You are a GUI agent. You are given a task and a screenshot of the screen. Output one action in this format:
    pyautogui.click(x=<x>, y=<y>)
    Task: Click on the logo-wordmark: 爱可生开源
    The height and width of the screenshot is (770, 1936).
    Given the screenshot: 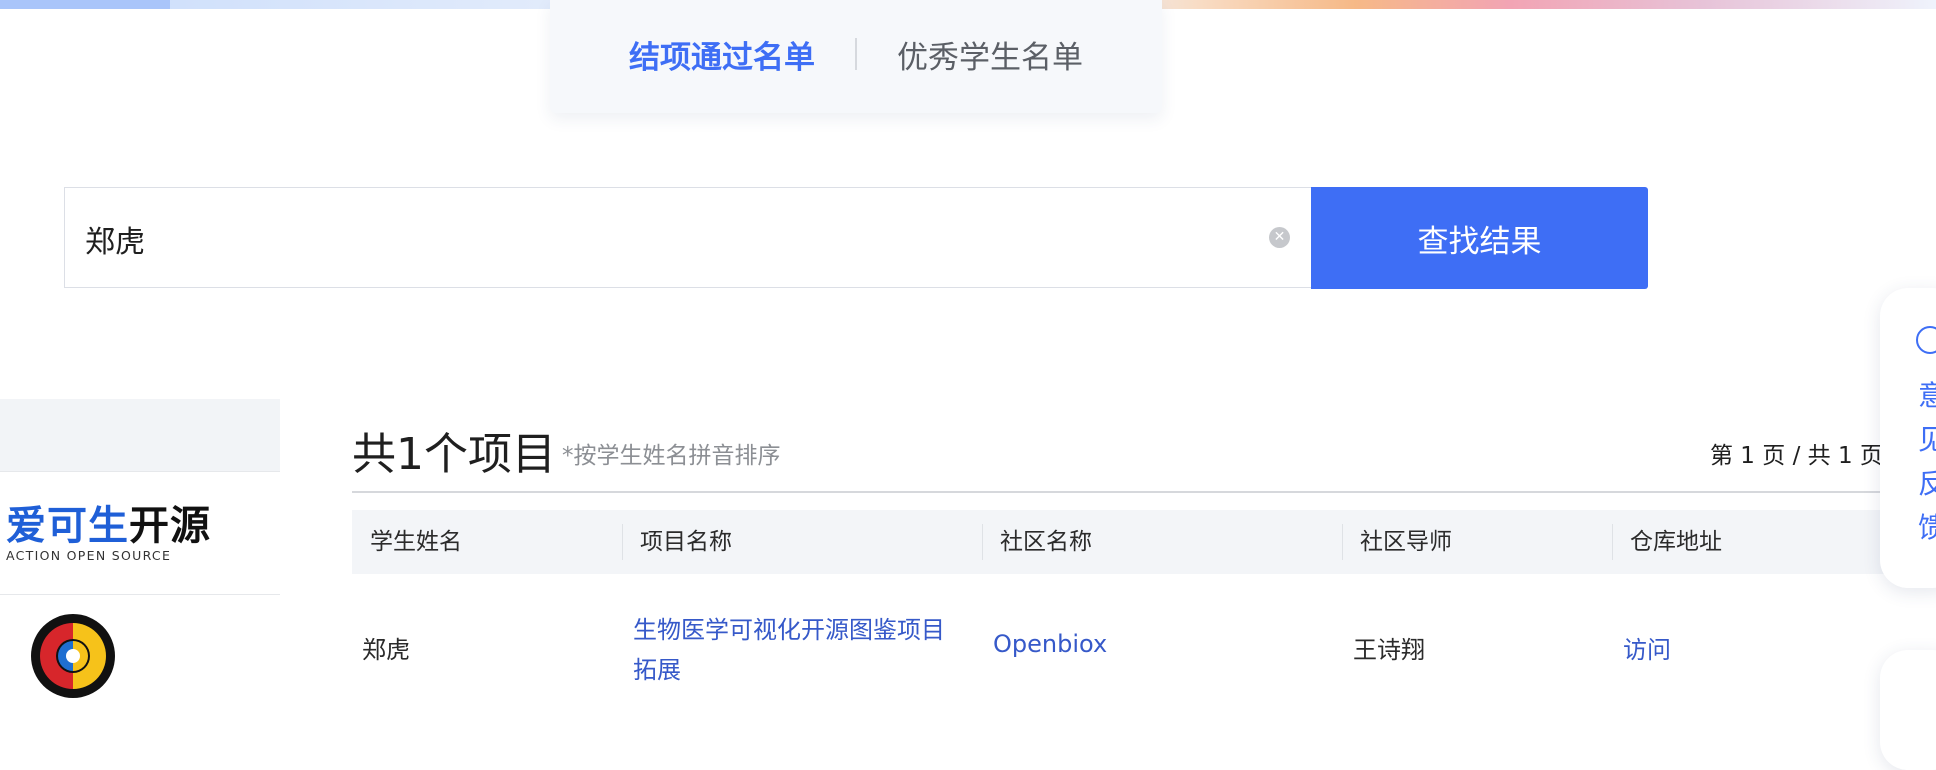 What is the action you would take?
    pyautogui.click(x=116, y=526)
    